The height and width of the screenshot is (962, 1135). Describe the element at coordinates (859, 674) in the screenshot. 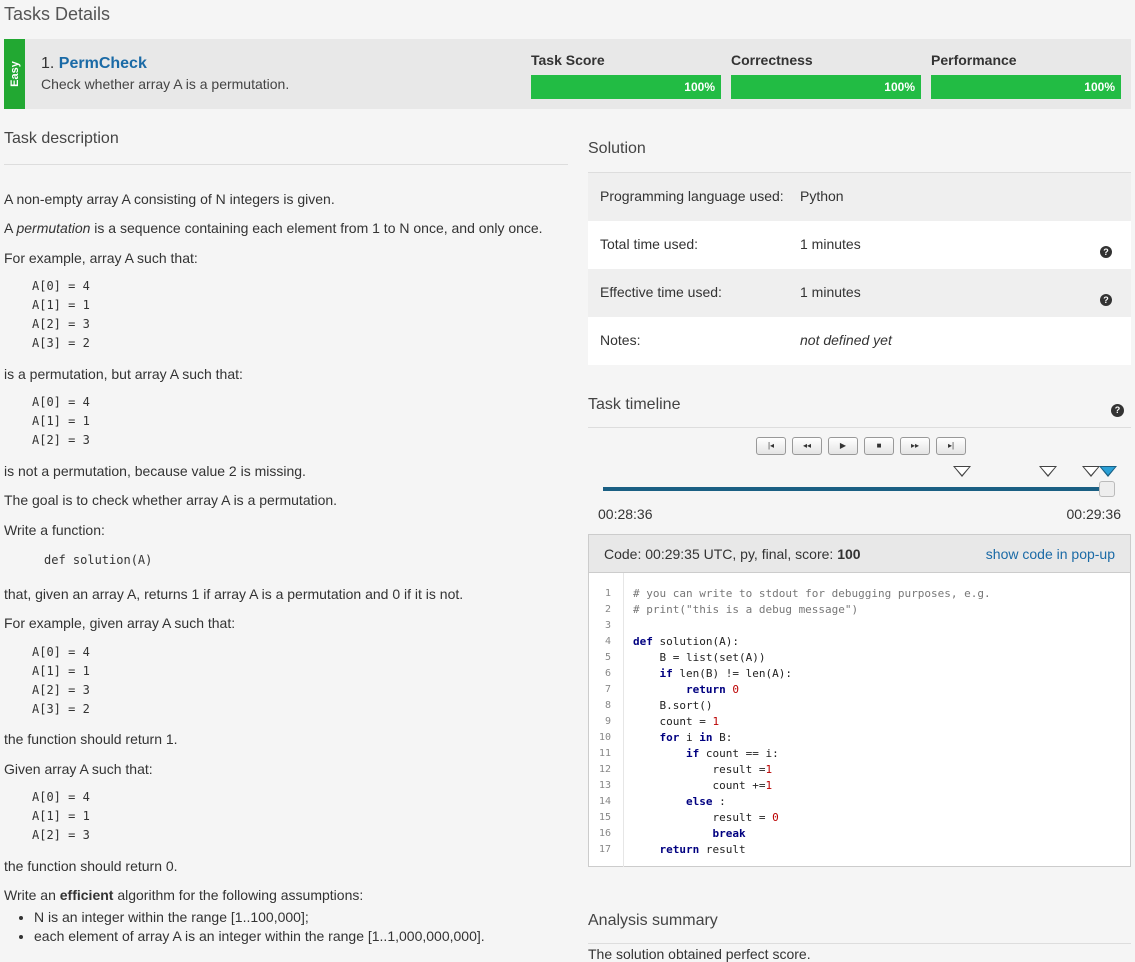

I see `code-line: 6 if len(B) != len(A):` at that location.